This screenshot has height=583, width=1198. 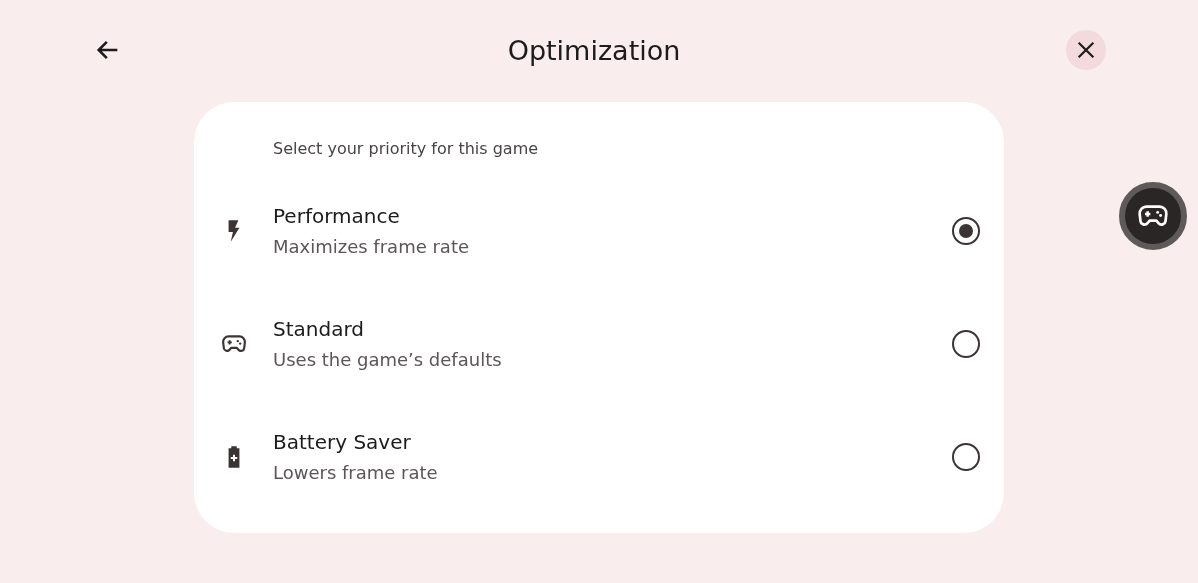 I want to click on option-description: Uses the game’s defaults, so click(x=388, y=359).